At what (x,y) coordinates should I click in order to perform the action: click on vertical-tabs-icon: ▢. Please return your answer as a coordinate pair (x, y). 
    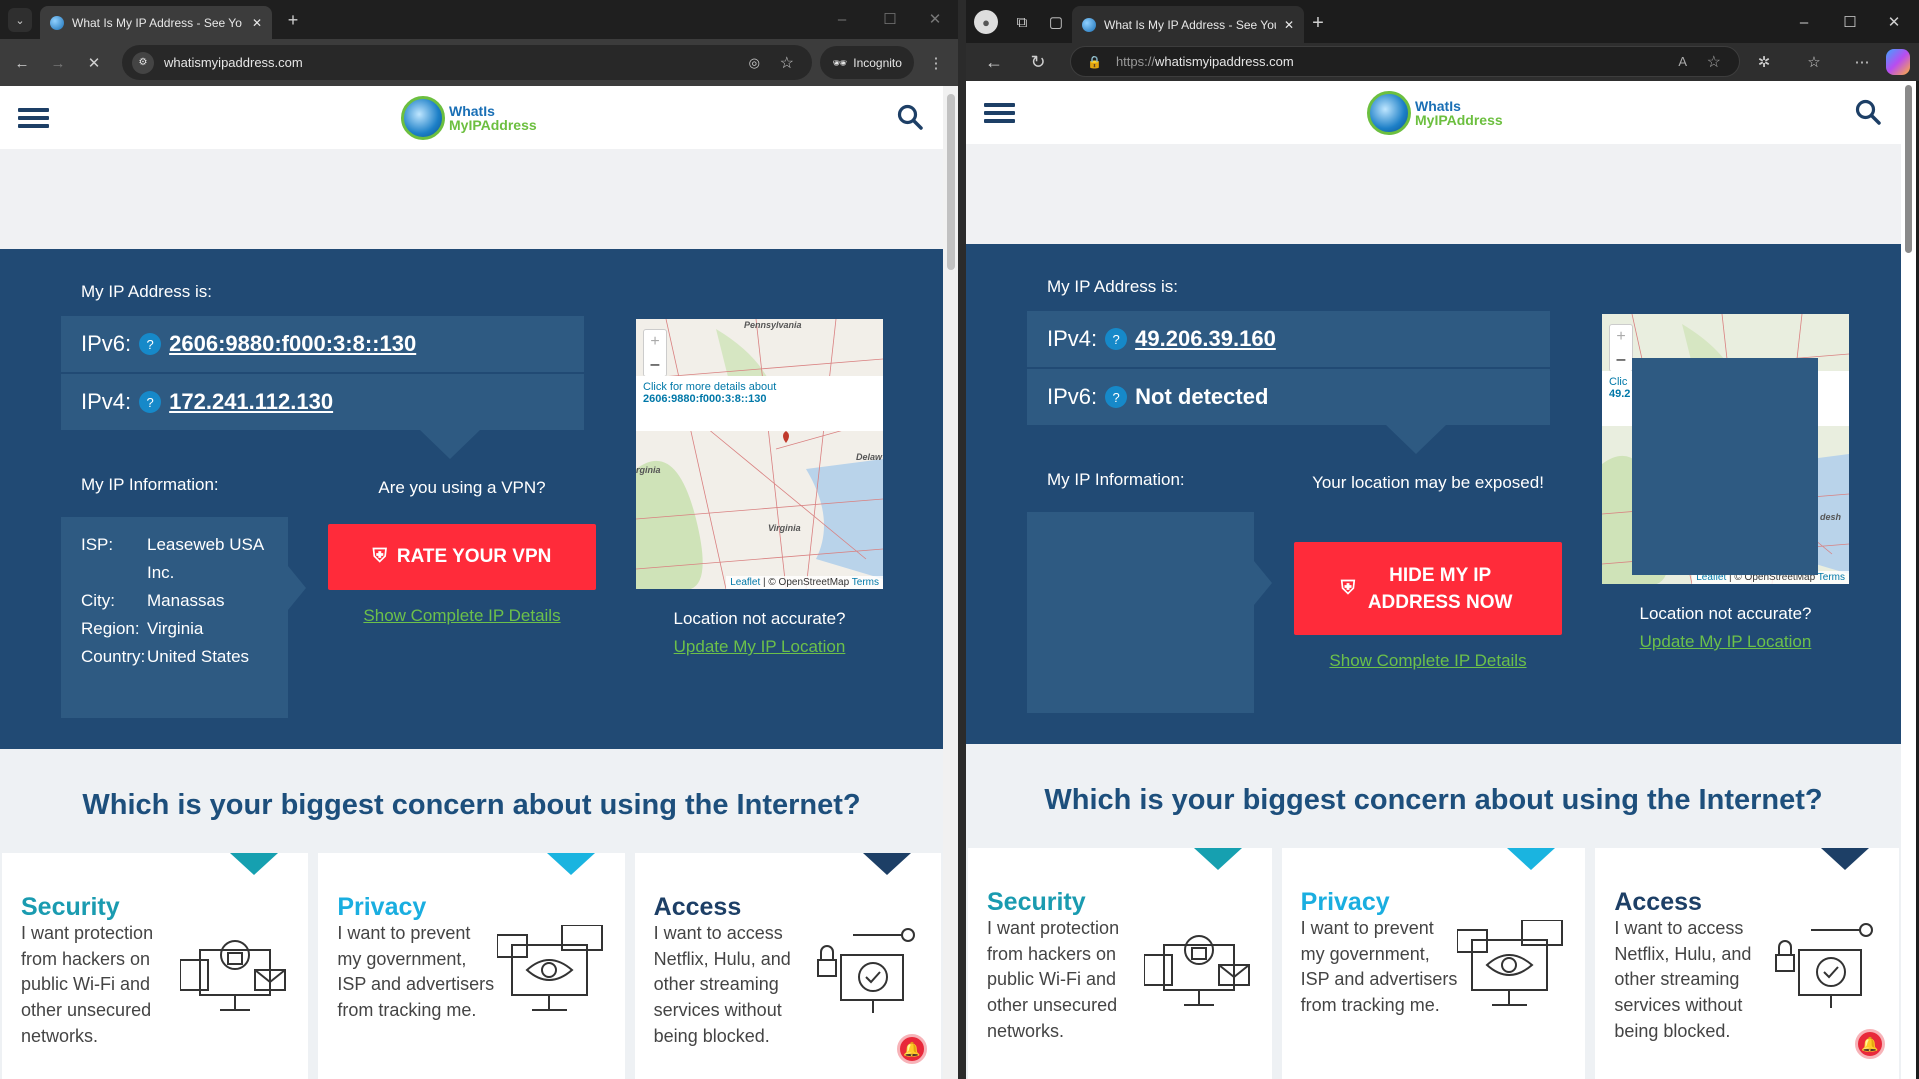
    Looking at the image, I should click on (1056, 22).